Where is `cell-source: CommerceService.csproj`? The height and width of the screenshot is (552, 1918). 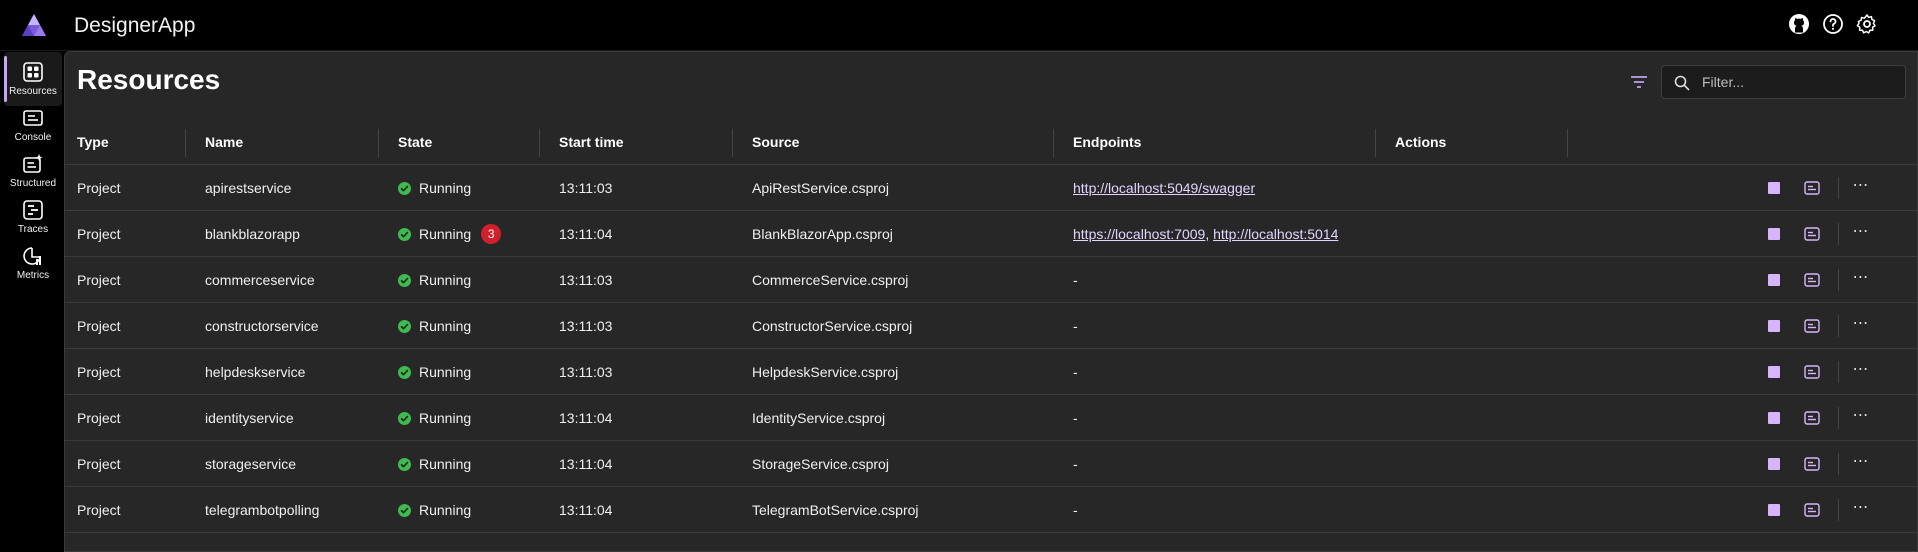
cell-source: CommerceService.csproj is located at coordinates (830, 280).